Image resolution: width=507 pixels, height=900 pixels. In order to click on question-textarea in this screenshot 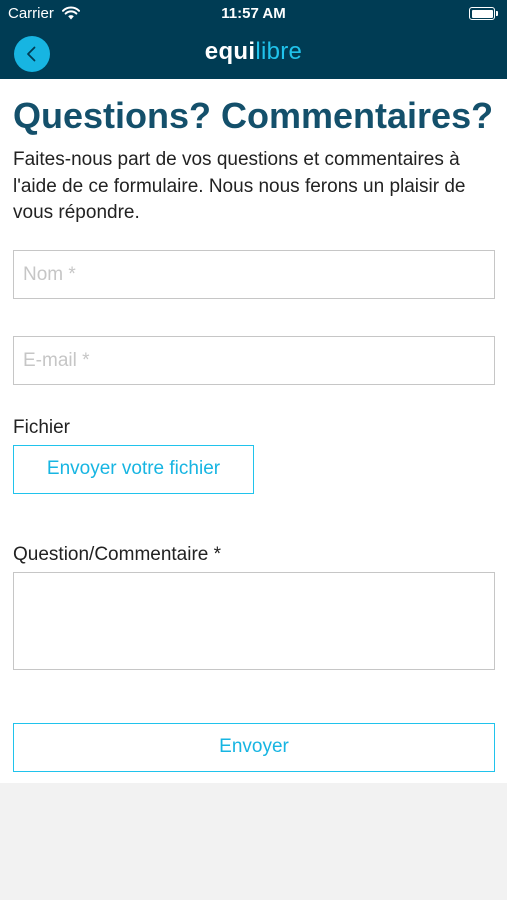, I will do `click(254, 621)`.